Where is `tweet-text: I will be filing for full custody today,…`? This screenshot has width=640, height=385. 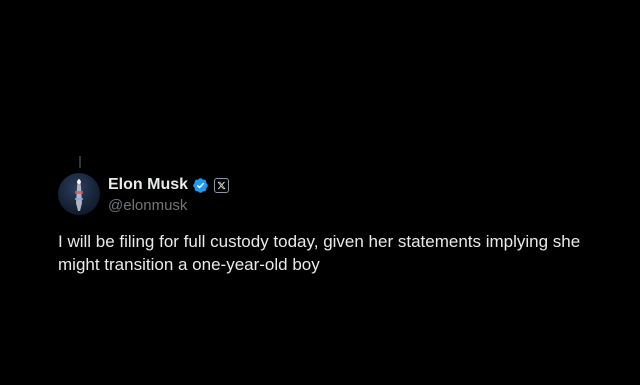 tweet-text: I will be filing for full custody today,… is located at coordinates (319, 253).